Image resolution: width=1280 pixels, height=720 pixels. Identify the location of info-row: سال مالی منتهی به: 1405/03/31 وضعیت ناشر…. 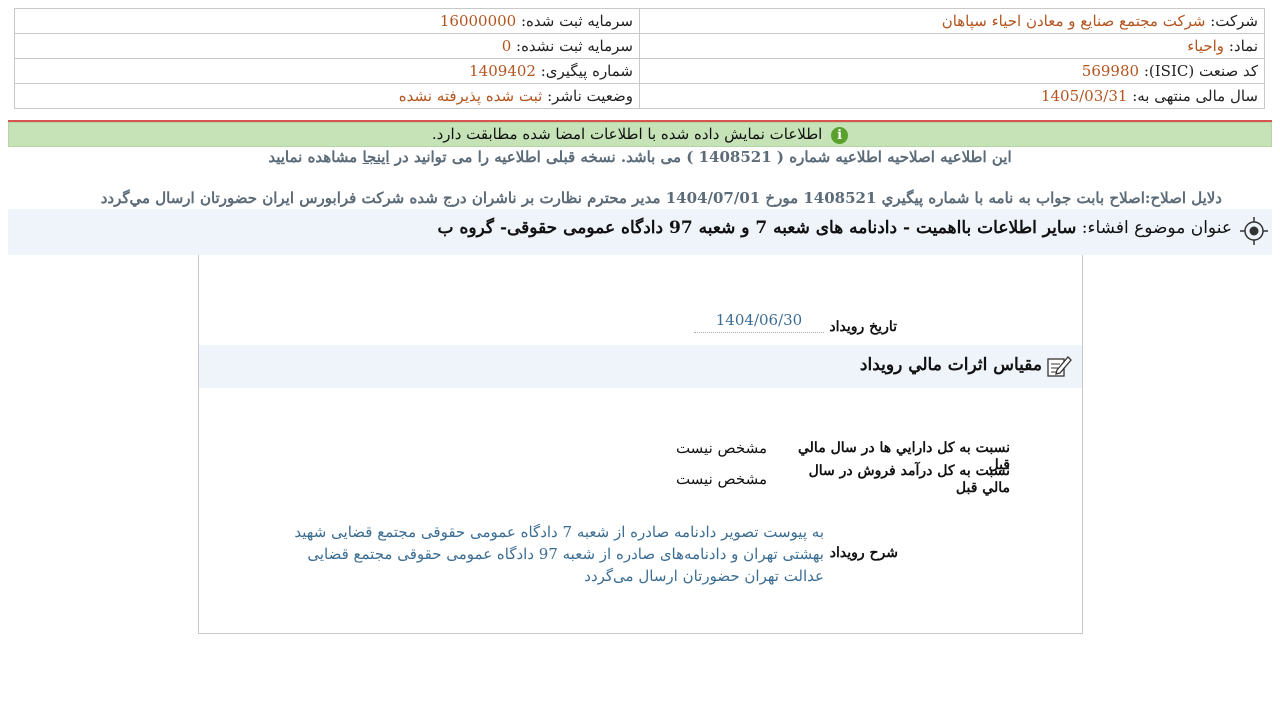
(639, 96).